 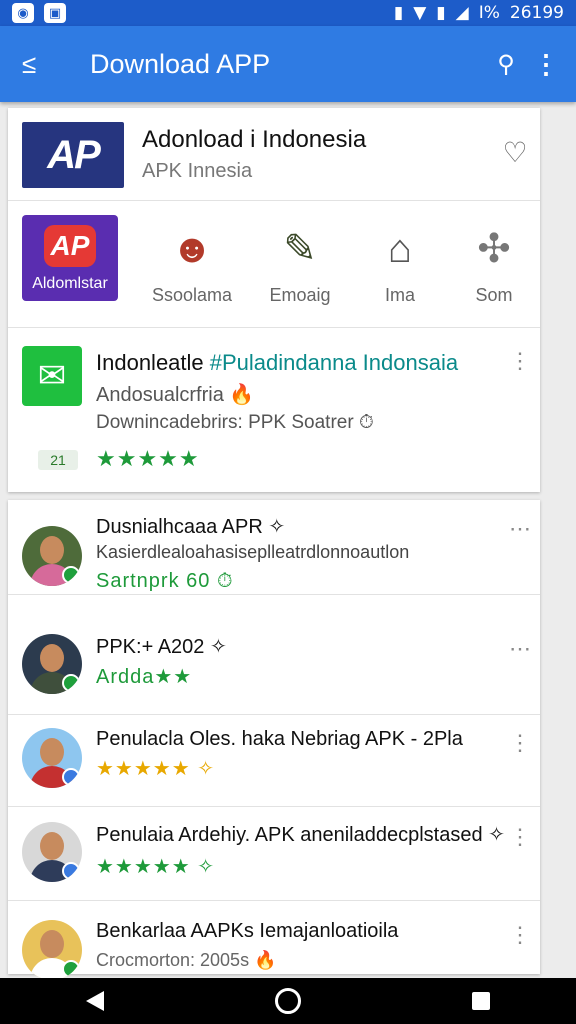 What do you see at coordinates (73, 155) in the screenshot?
I see `featured-logo: AP` at bounding box center [73, 155].